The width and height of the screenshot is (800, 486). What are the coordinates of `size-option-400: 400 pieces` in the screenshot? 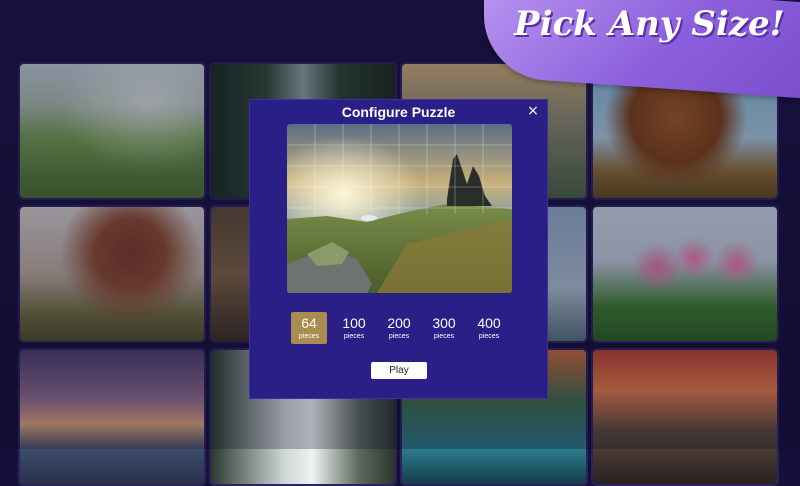 It's located at (489, 328).